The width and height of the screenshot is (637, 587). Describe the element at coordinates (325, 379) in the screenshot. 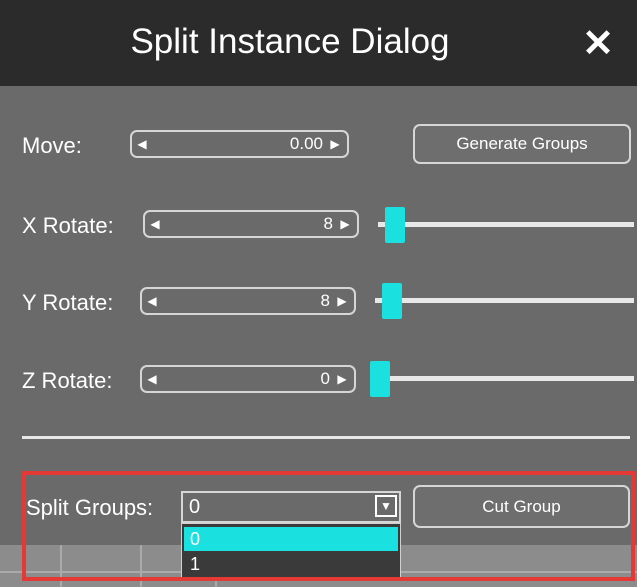

I see `z-rotate-value: 0` at that location.